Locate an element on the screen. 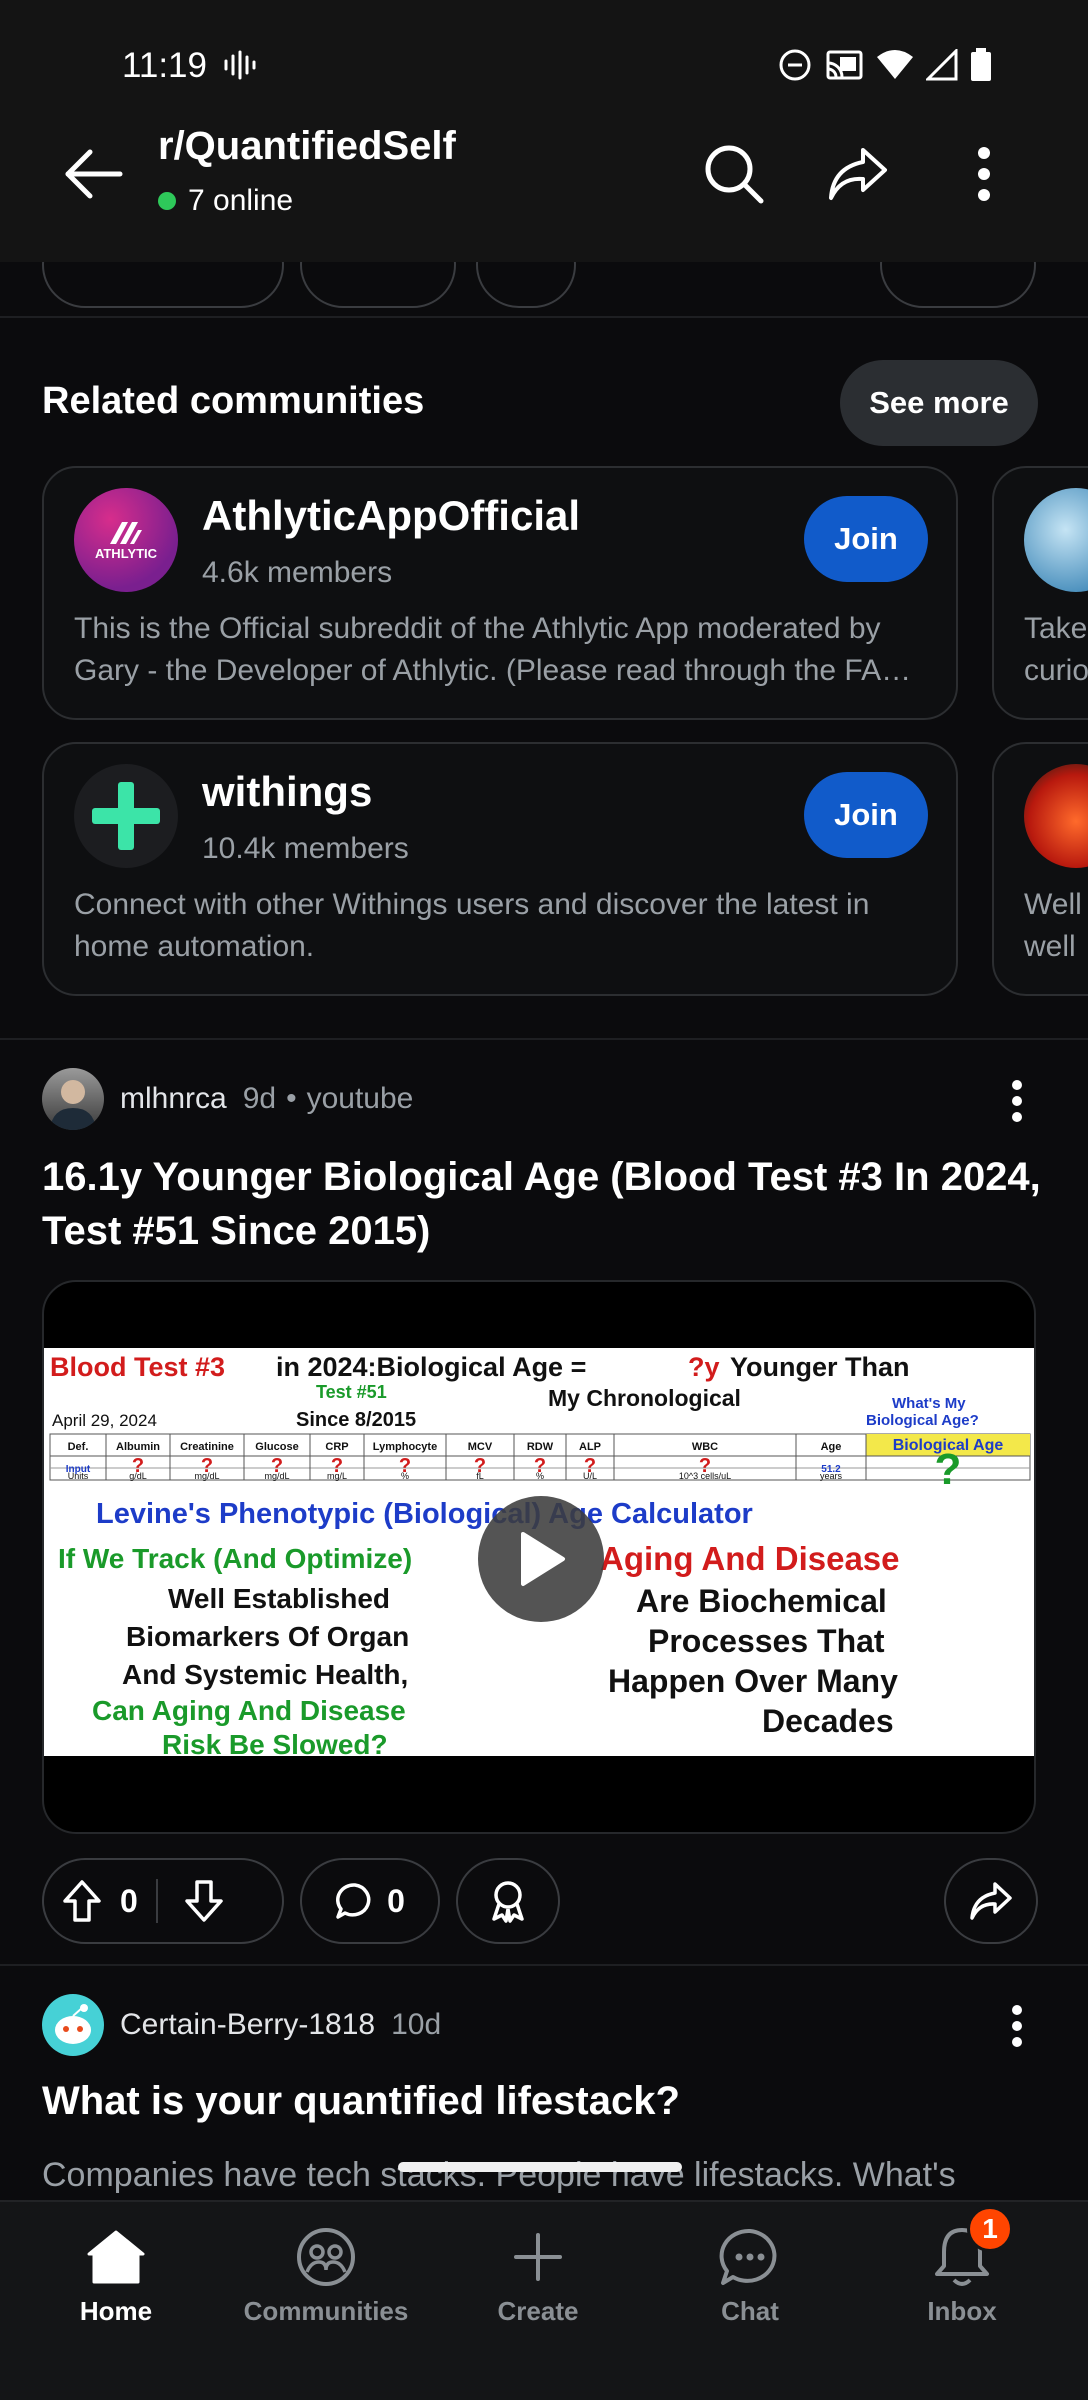 The image size is (1088, 2400). bell-icon: 1 is located at coordinates (970, 2249).